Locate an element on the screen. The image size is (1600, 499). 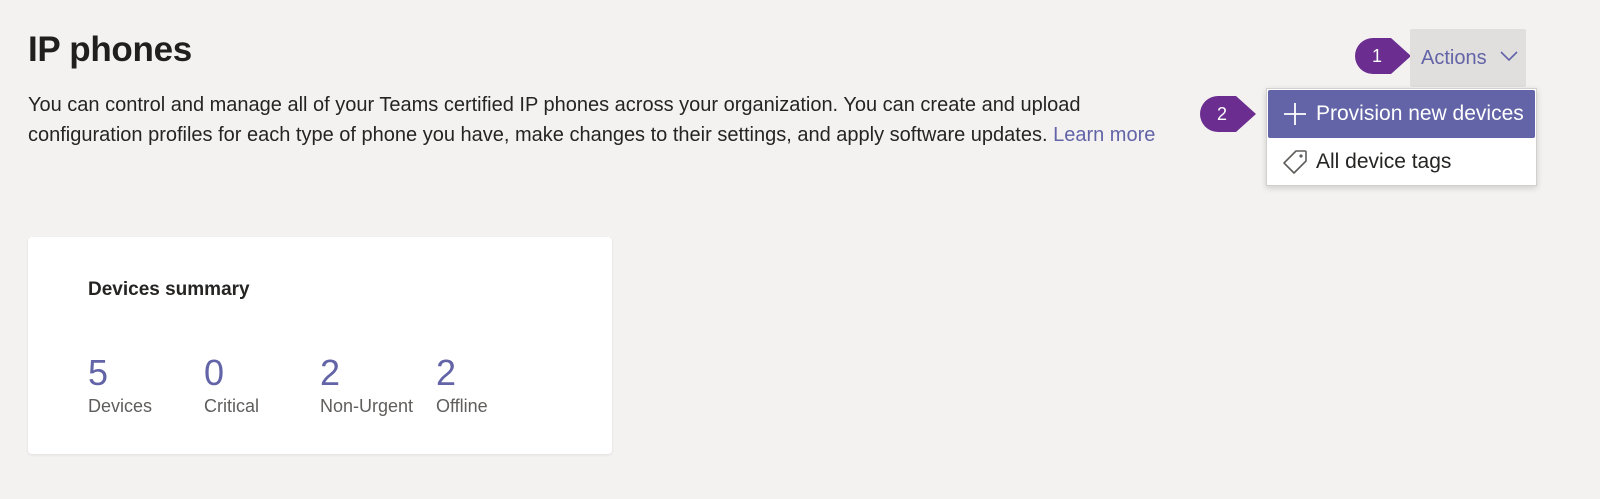
page-title: IP phones is located at coordinates (110, 49).